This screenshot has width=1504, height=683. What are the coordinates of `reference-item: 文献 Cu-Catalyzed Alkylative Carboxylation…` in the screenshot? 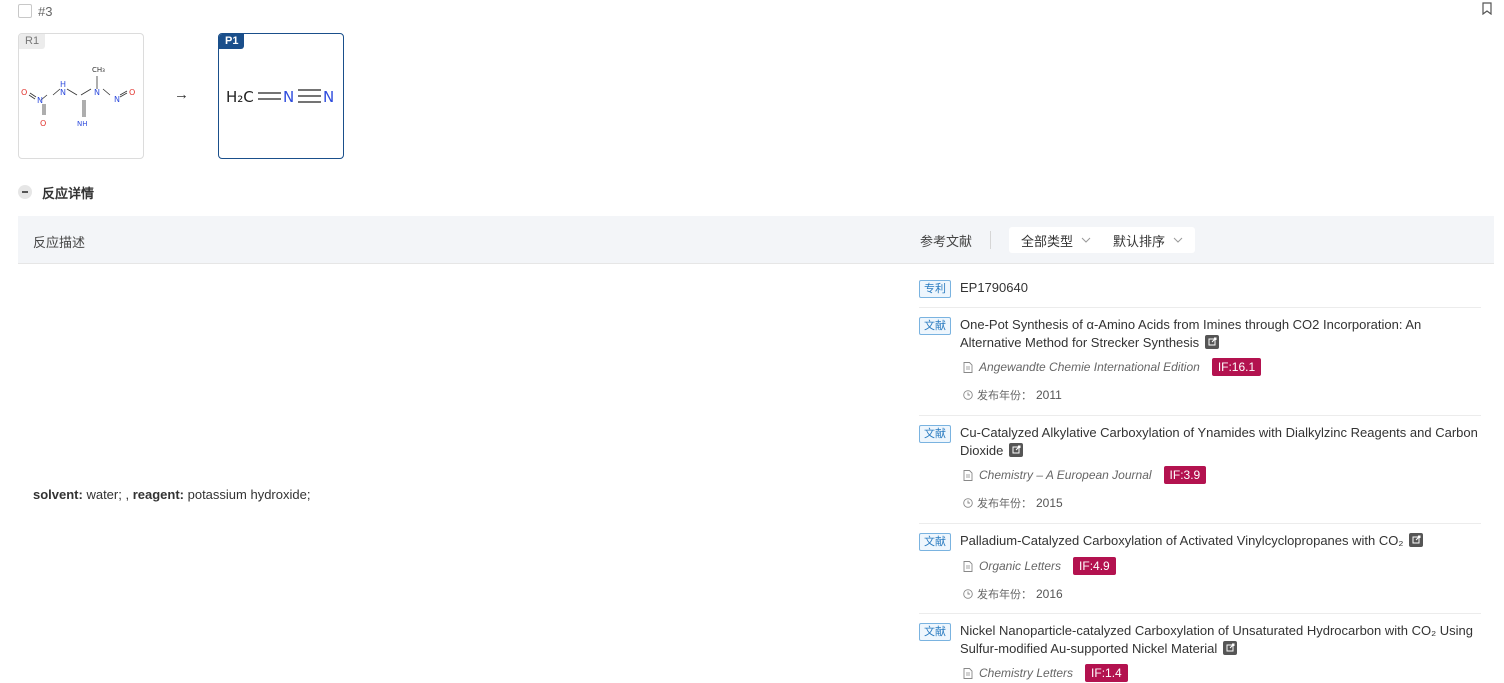 It's located at (1200, 470).